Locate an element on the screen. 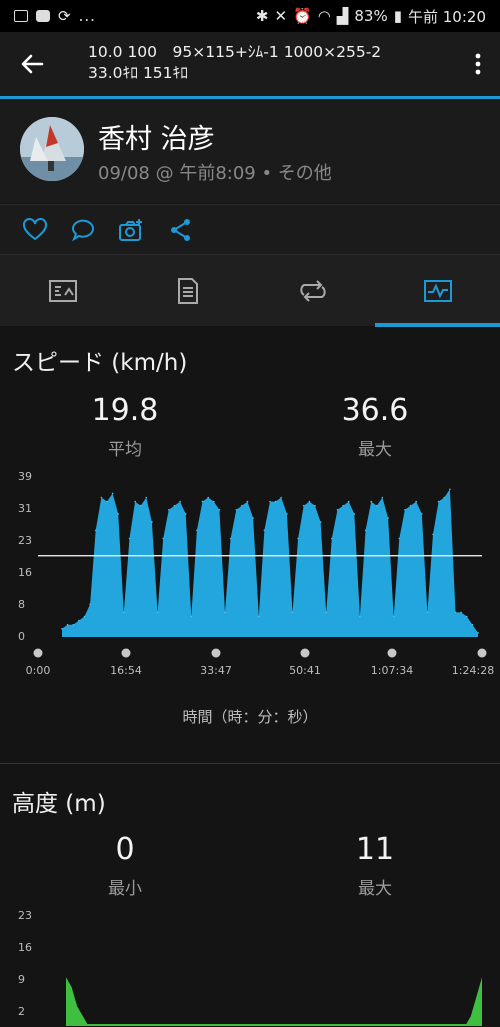  avatar is located at coordinates (52, 149).